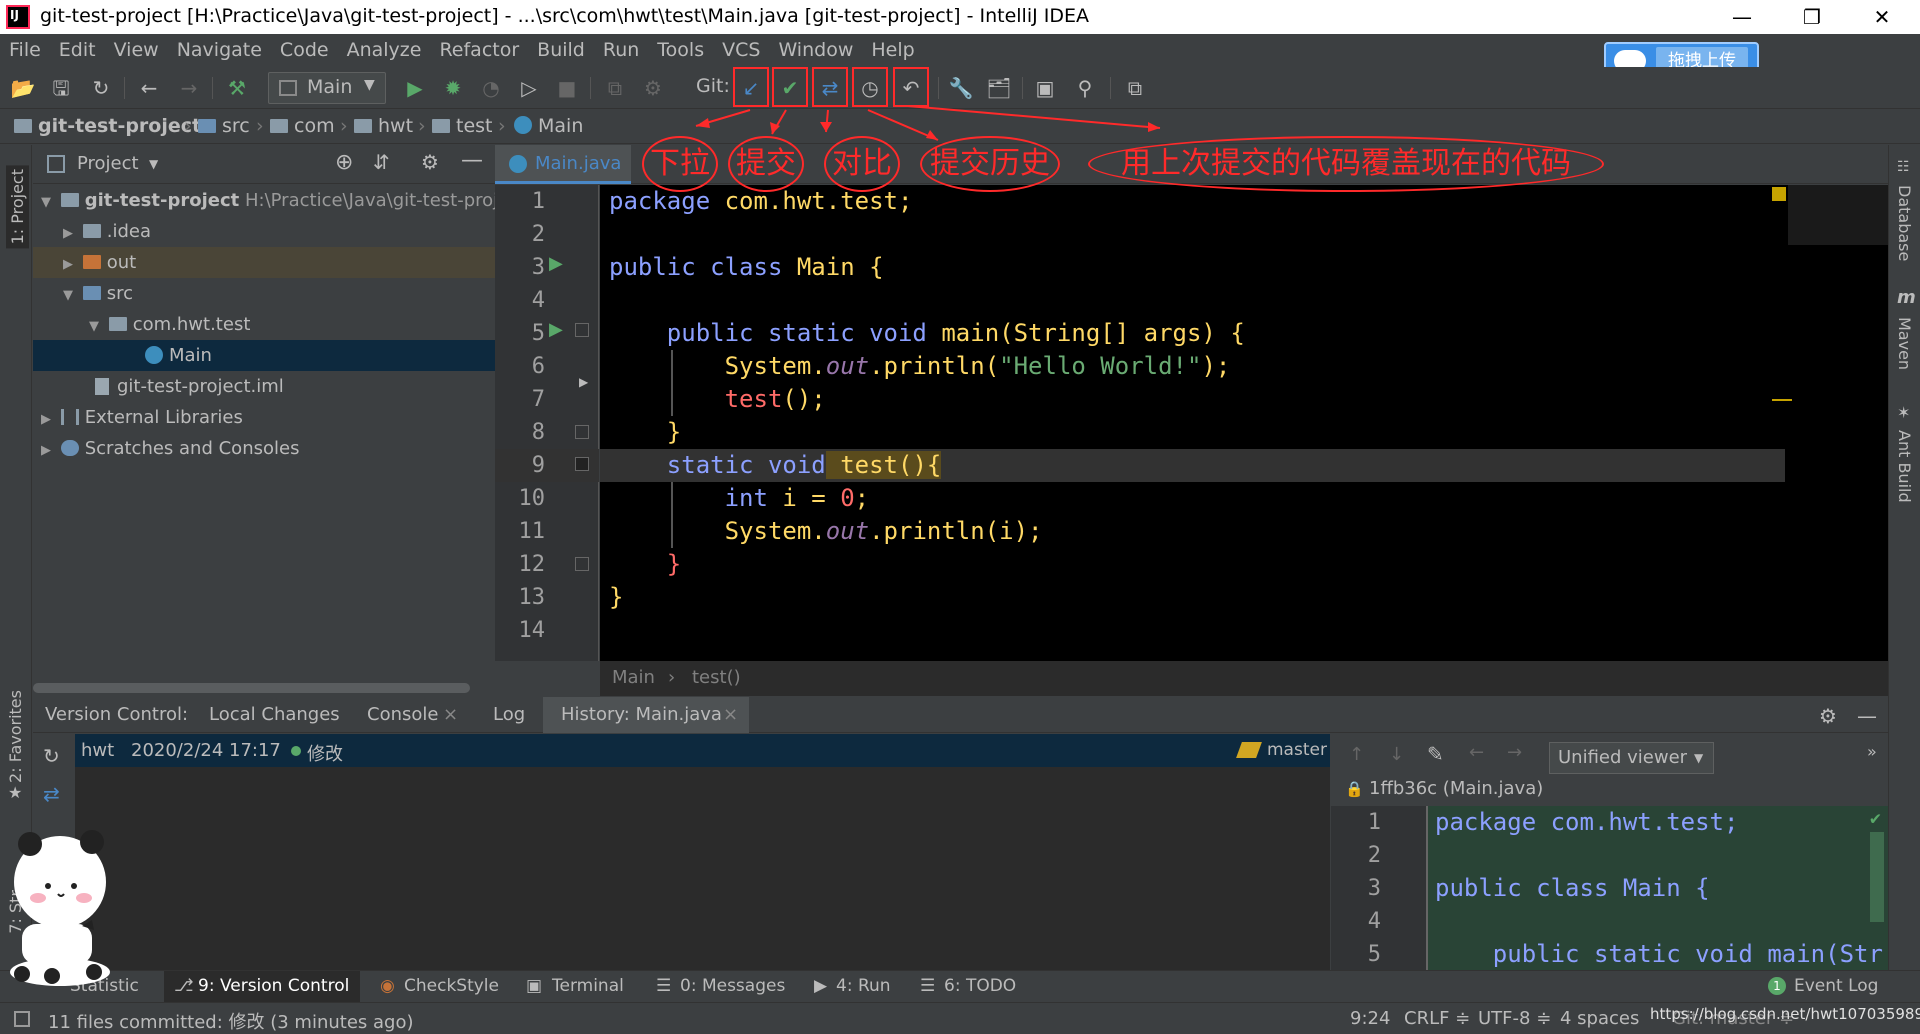 The width and height of the screenshot is (1920, 1034). What do you see at coordinates (999, 88) in the screenshot?
I see `project-structure-icon: 🗂` at bounding box center [999, 88].